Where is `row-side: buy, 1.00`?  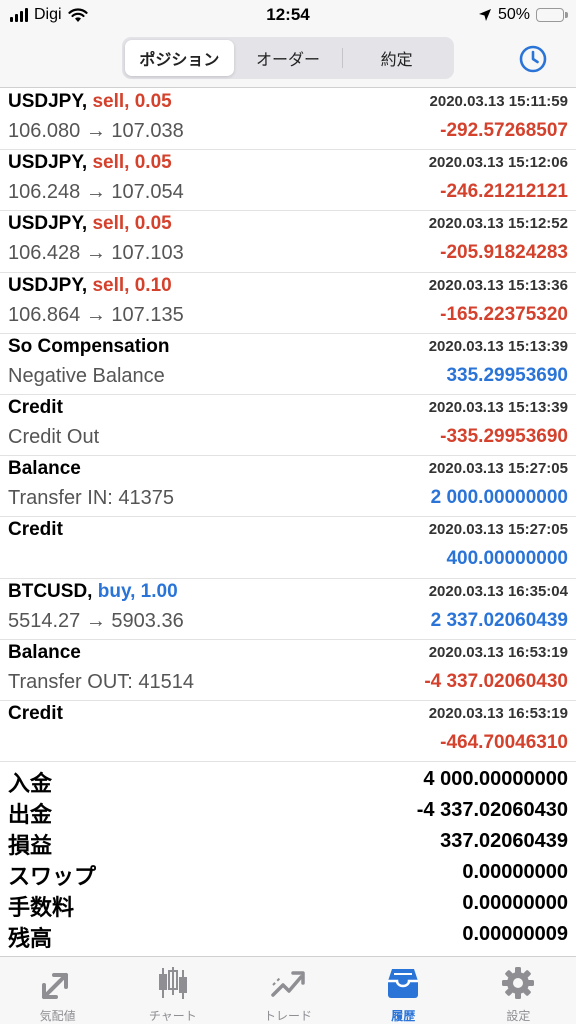
row-side: buy, 1.00 is located at coordinates (137, 591).